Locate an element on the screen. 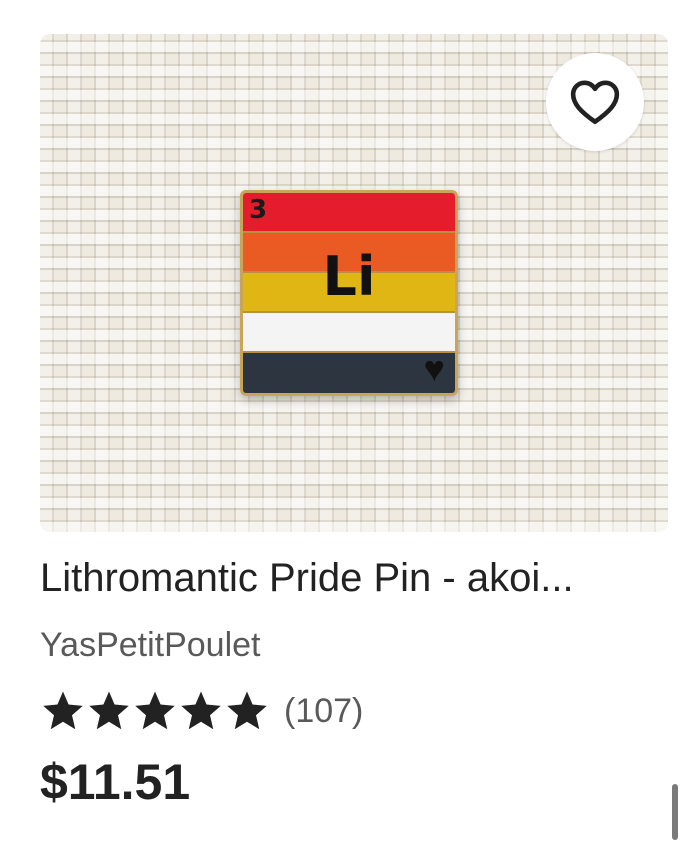 This screenshot has height=844, width=684. star-rating is located at coordinates (155, 711).